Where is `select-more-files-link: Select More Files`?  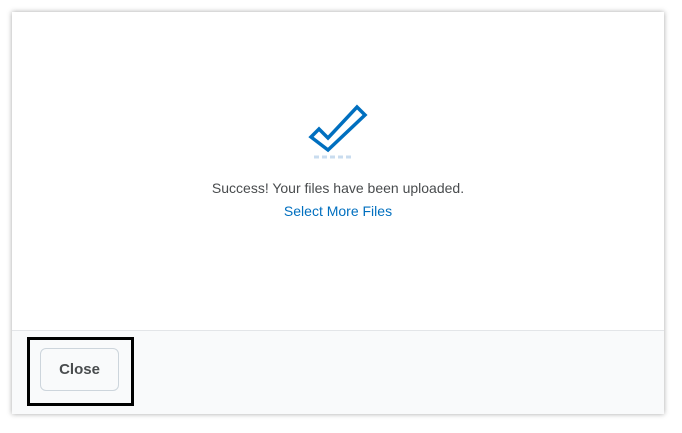 select-more-files-link: Select More Files is located at coordinates (338, 211).